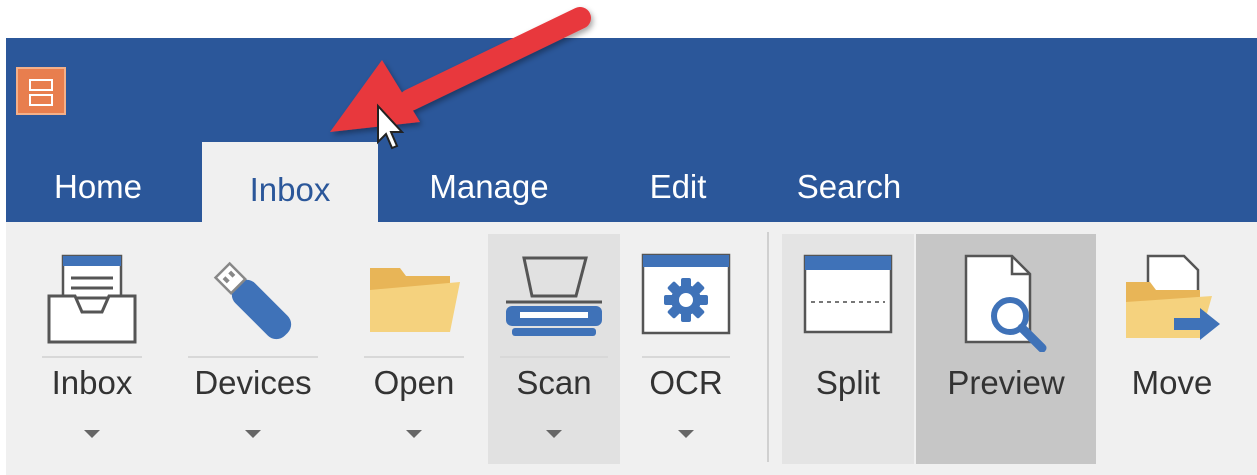  I want to click on tab-home: Home, so click(98, 187).